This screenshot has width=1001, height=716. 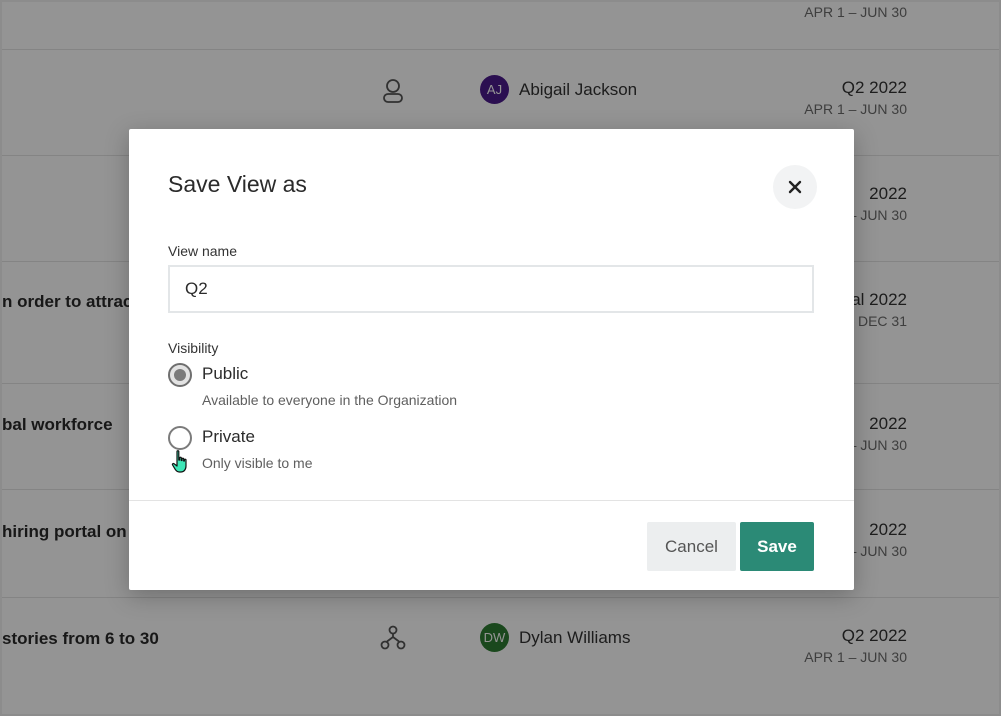 I want to click on radio-description: Only visible to me, so click(x=257, y=463).